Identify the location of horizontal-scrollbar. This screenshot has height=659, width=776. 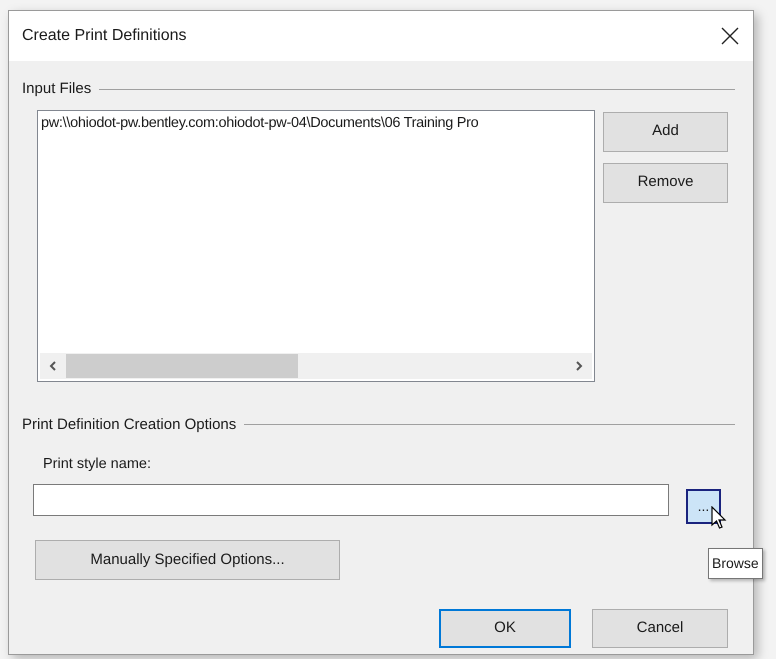
(316, 365).